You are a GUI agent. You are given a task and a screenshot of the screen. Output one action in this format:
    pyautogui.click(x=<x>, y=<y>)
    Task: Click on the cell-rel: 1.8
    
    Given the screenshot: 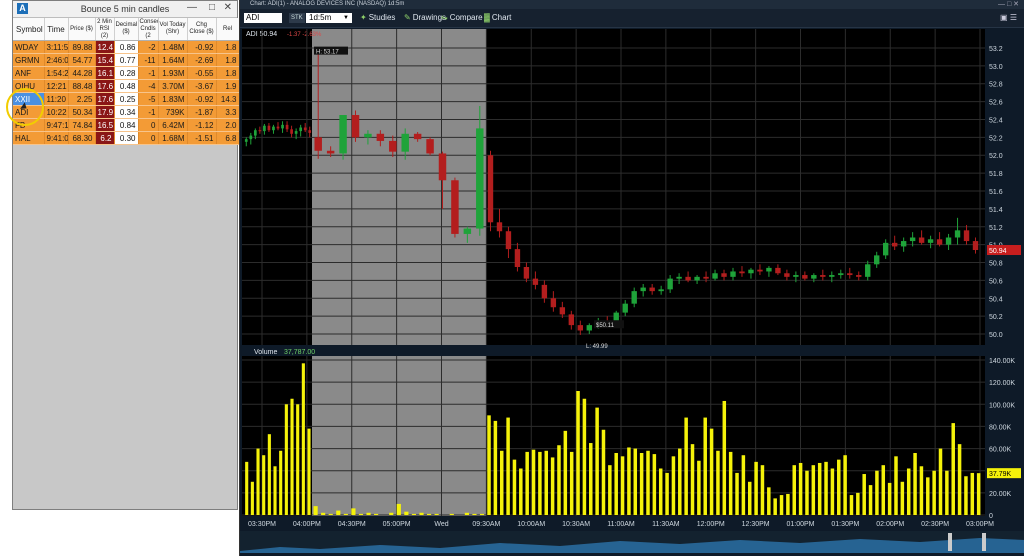 What is the action you would take?
    pyautogui.click(x=228, y=60)
    